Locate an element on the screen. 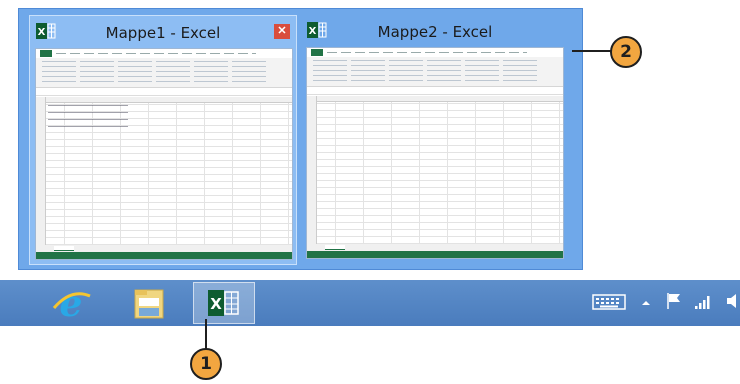 Image resolution: width=740 pixels, height=384 pixels. thumbnail-header: X Mappe1 - Excel ✕ is located at coordinates (163, 32).